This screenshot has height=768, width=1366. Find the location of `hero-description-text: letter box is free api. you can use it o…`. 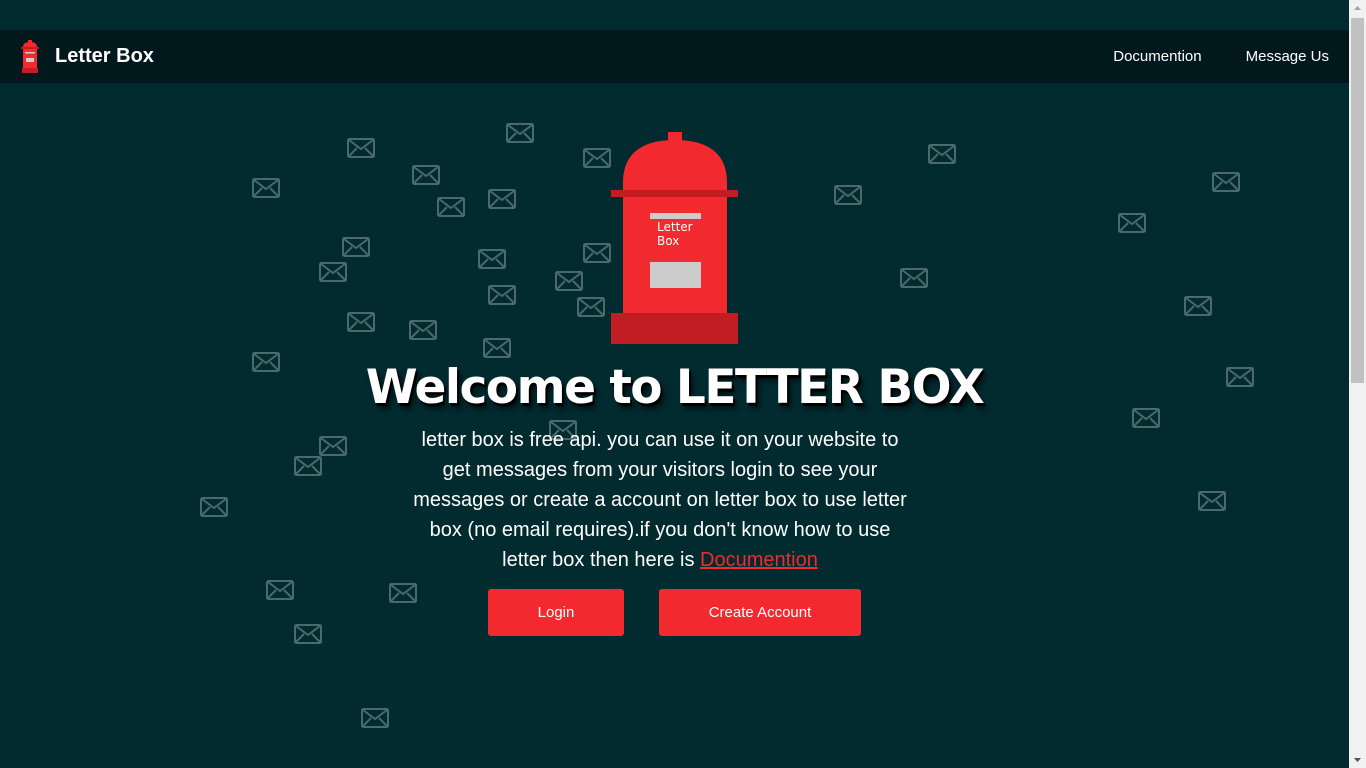

hero-description-text: letter box is free api. you can use it o… is located at coordinates (660, 500).